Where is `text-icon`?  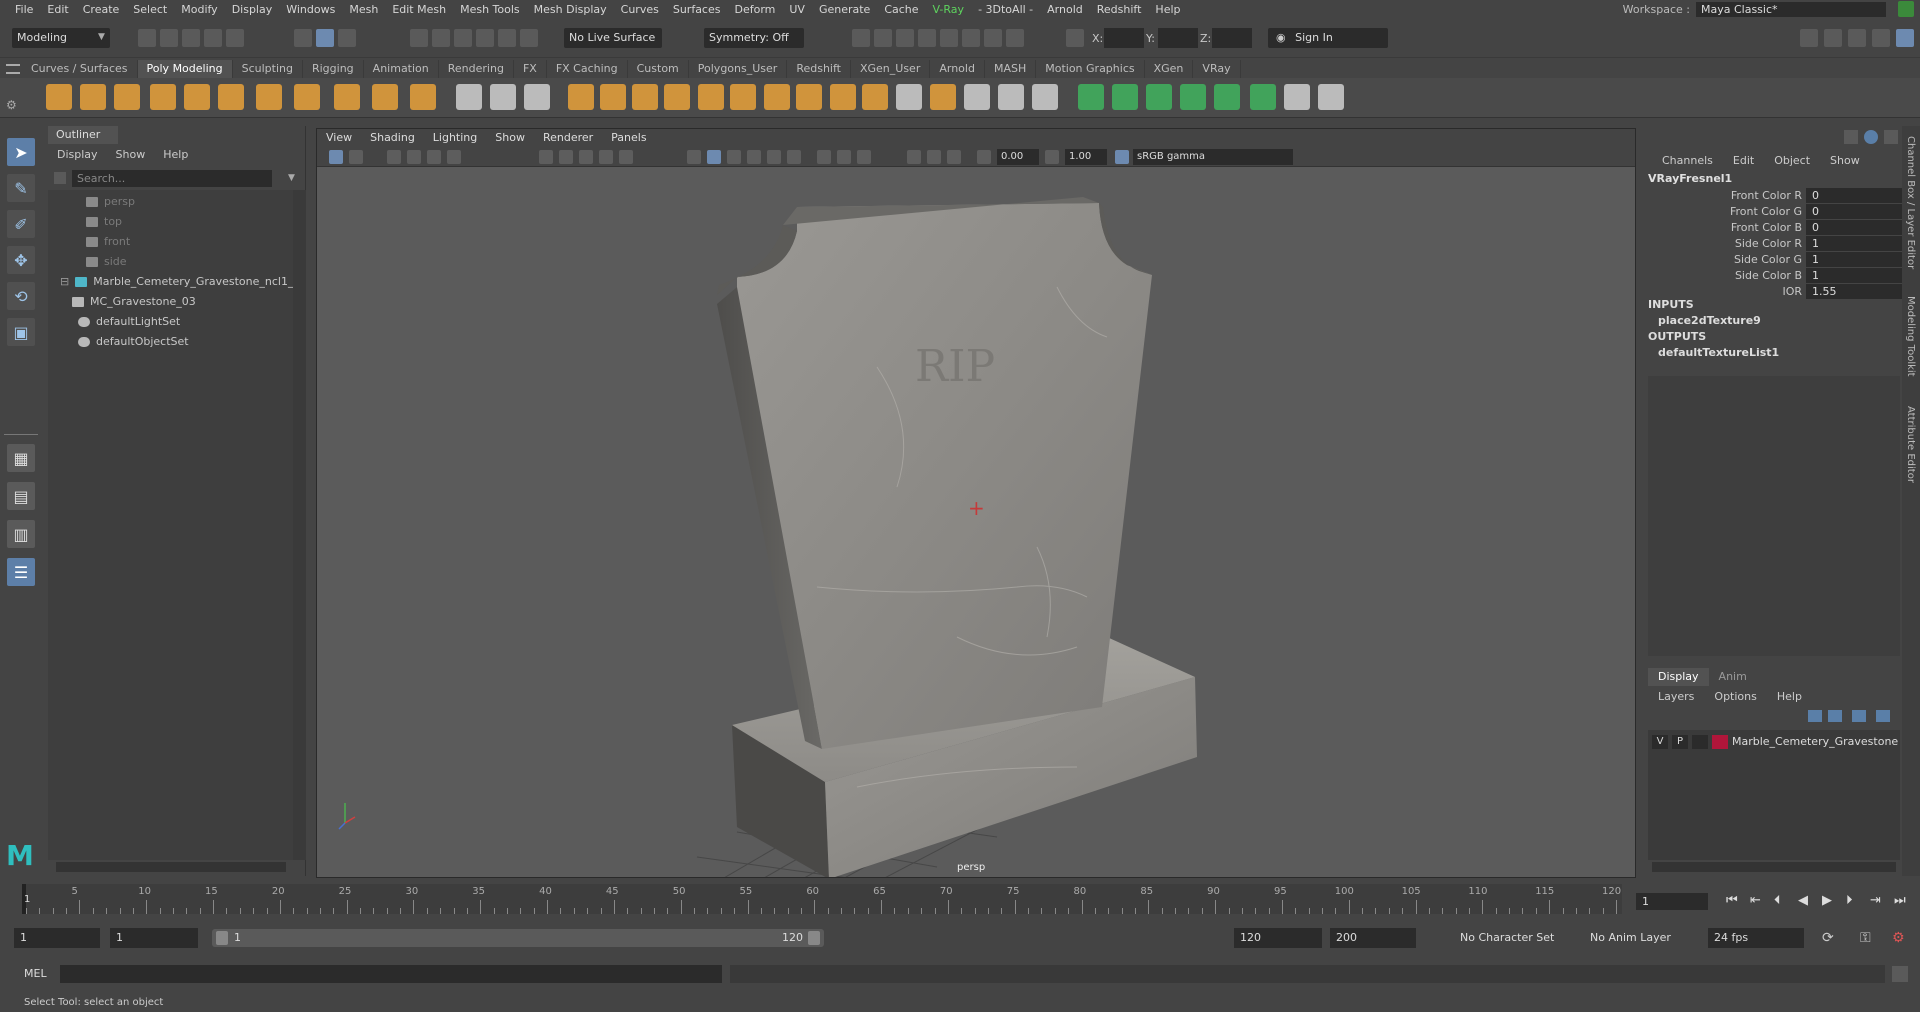 text-icon is located at coordinates (385, 97).